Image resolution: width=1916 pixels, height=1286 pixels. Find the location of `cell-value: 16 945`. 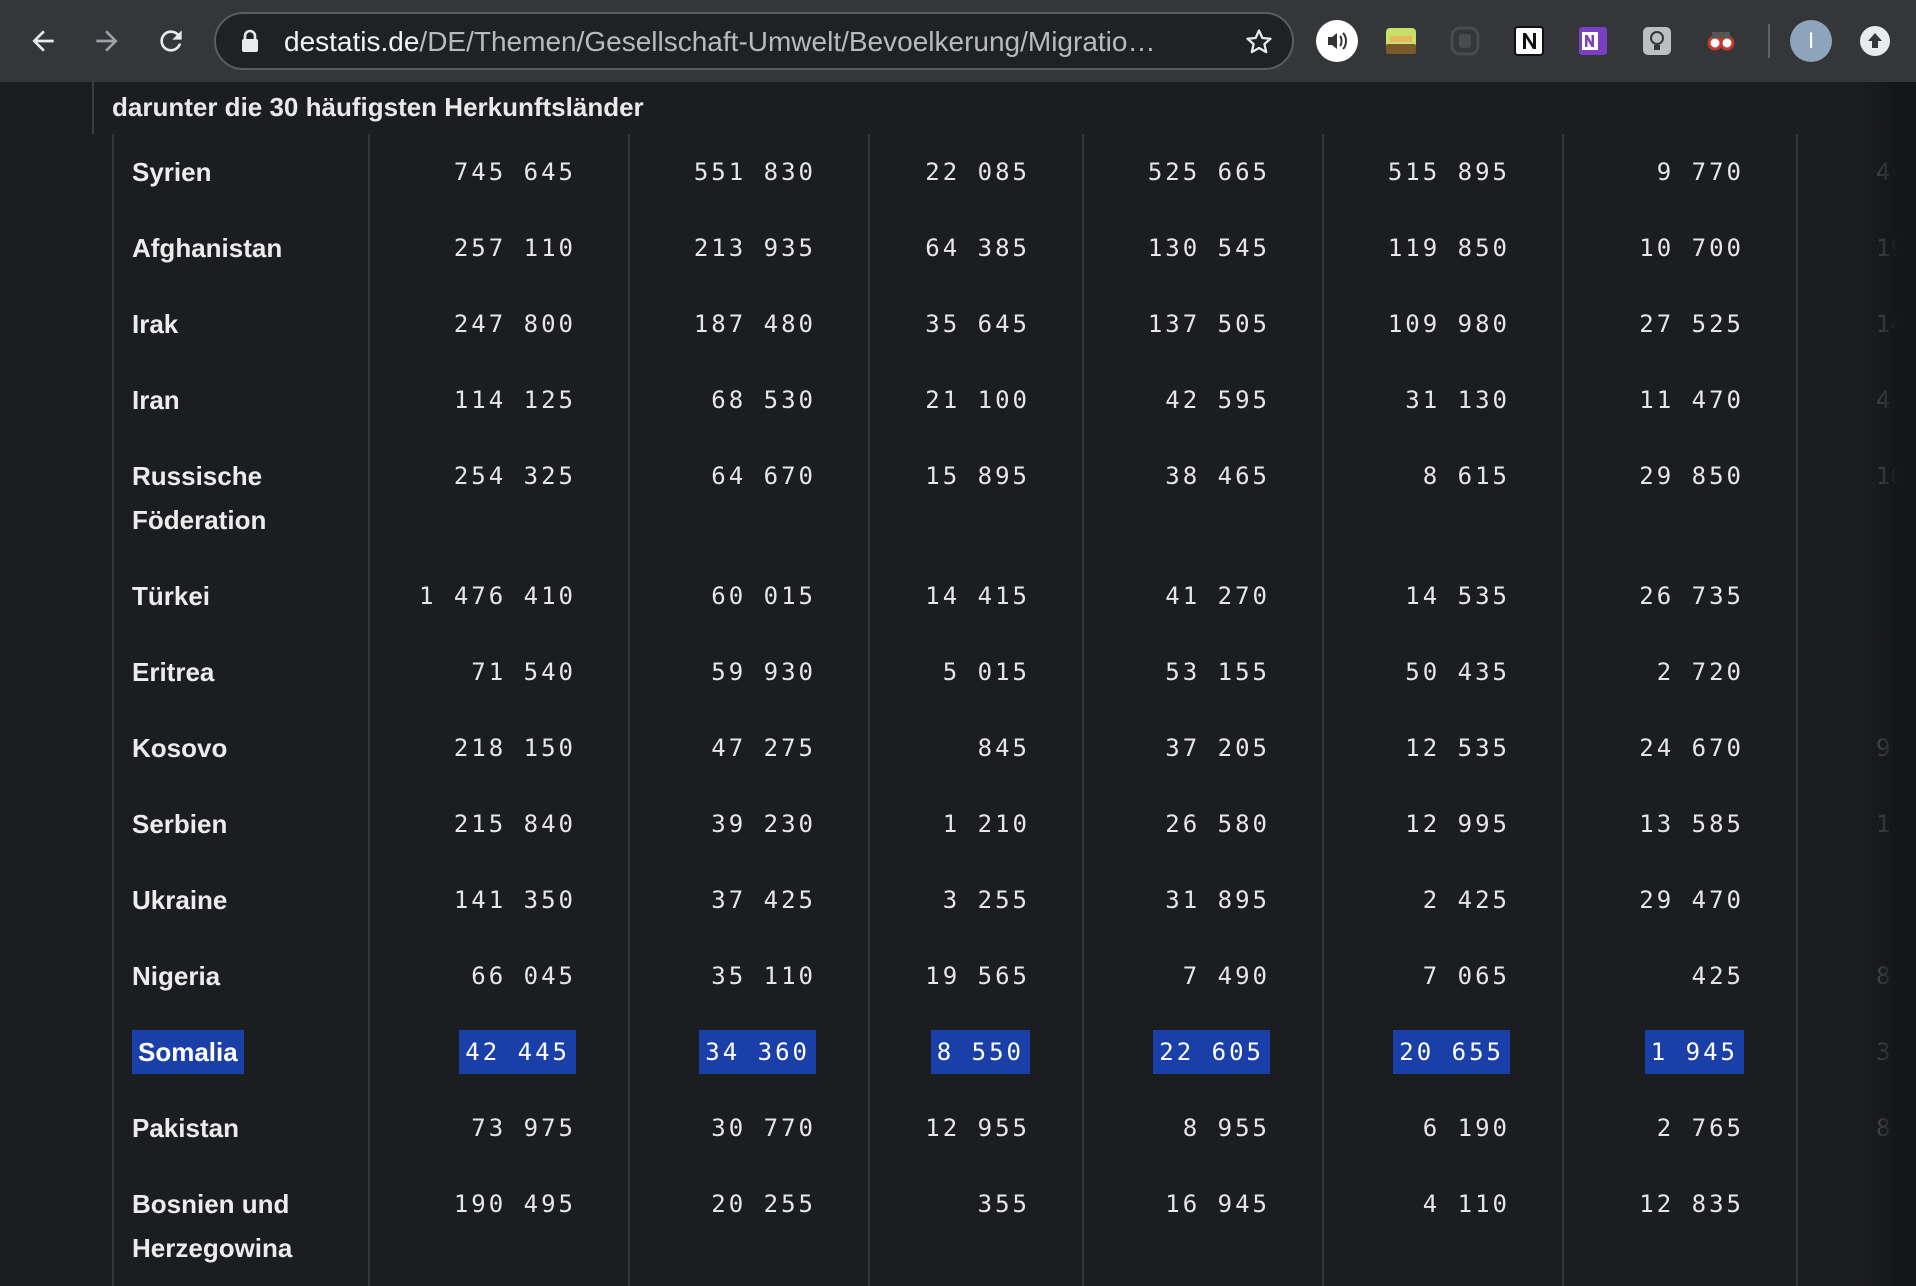

cell-value: 16 945 is located at coordinates (1217, 1204).